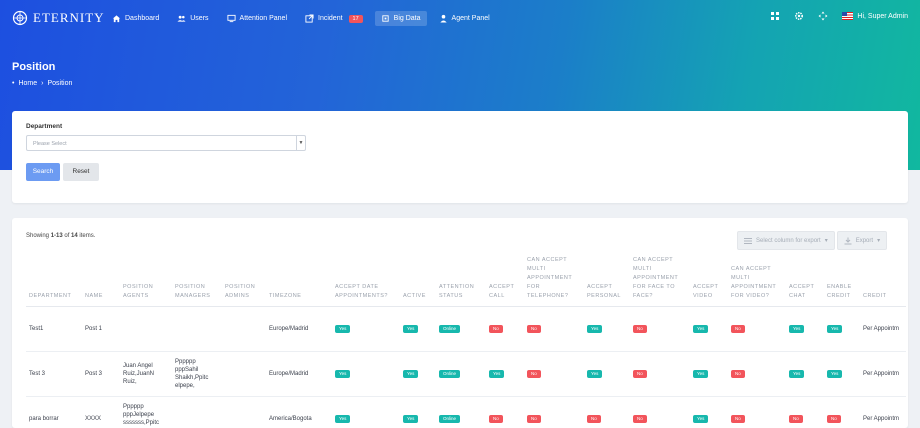  I want to click on table-cell-accept-personal: No, so click(607, 412).